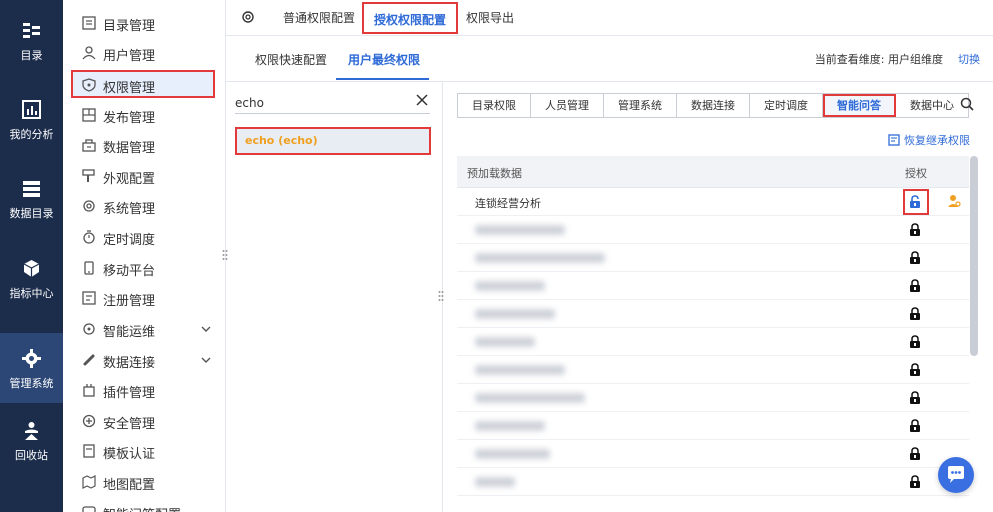 The height and width of the screenshot is (512, 993). What do you see at coordinates (567, 105) in the screenshot?
I see `tab-personnel-management: 人员管理` at bounding box center [567, 105].